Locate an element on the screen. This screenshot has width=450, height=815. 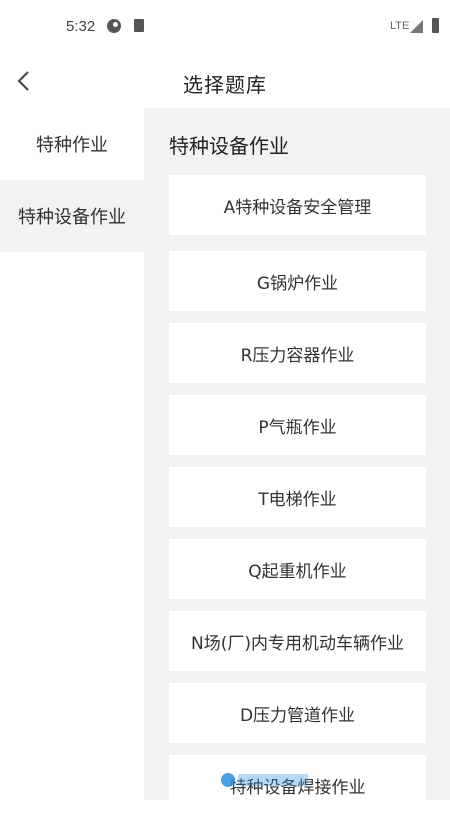
sim-card-icon is located at coordinates (139, 25).